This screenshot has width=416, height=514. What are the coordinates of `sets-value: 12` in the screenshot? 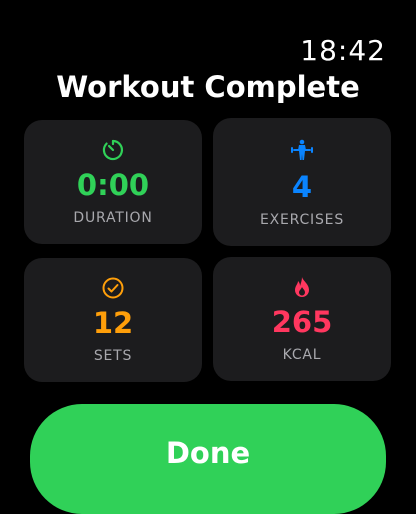 It's located at (113, 323).